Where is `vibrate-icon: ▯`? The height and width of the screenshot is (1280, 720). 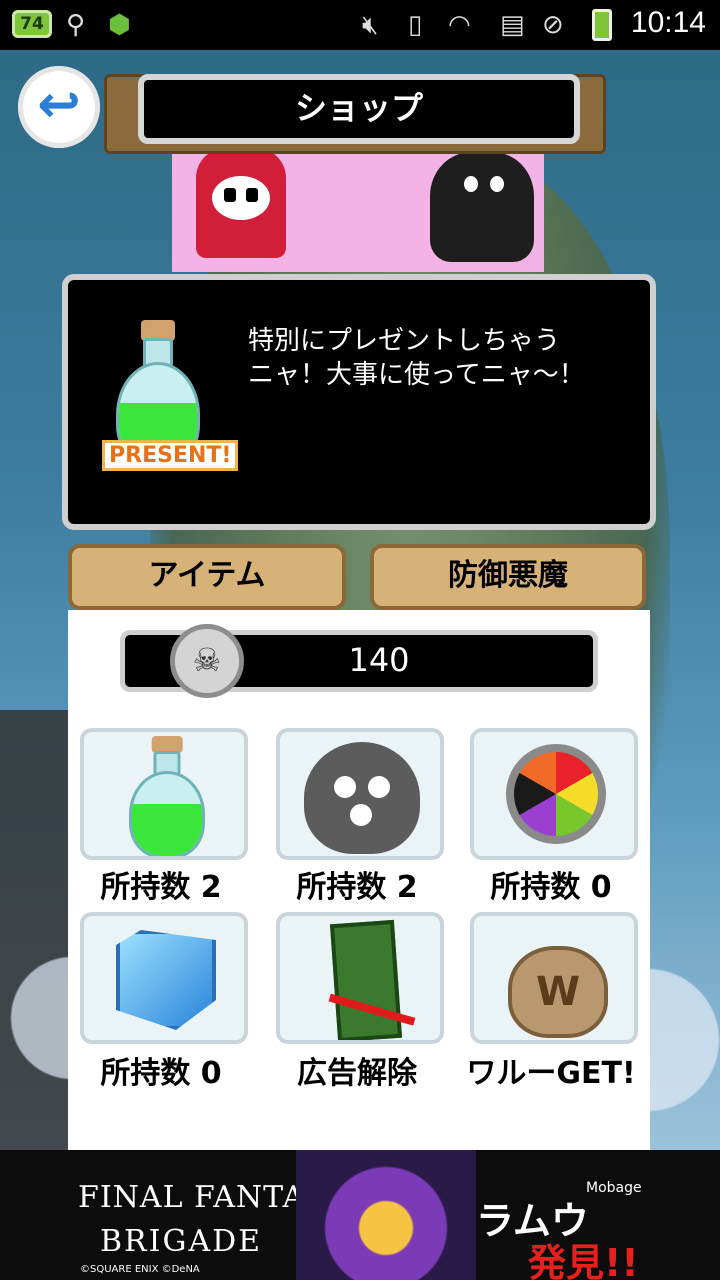
vibrate-icon: ▯ is located at coordinates (415, 25).